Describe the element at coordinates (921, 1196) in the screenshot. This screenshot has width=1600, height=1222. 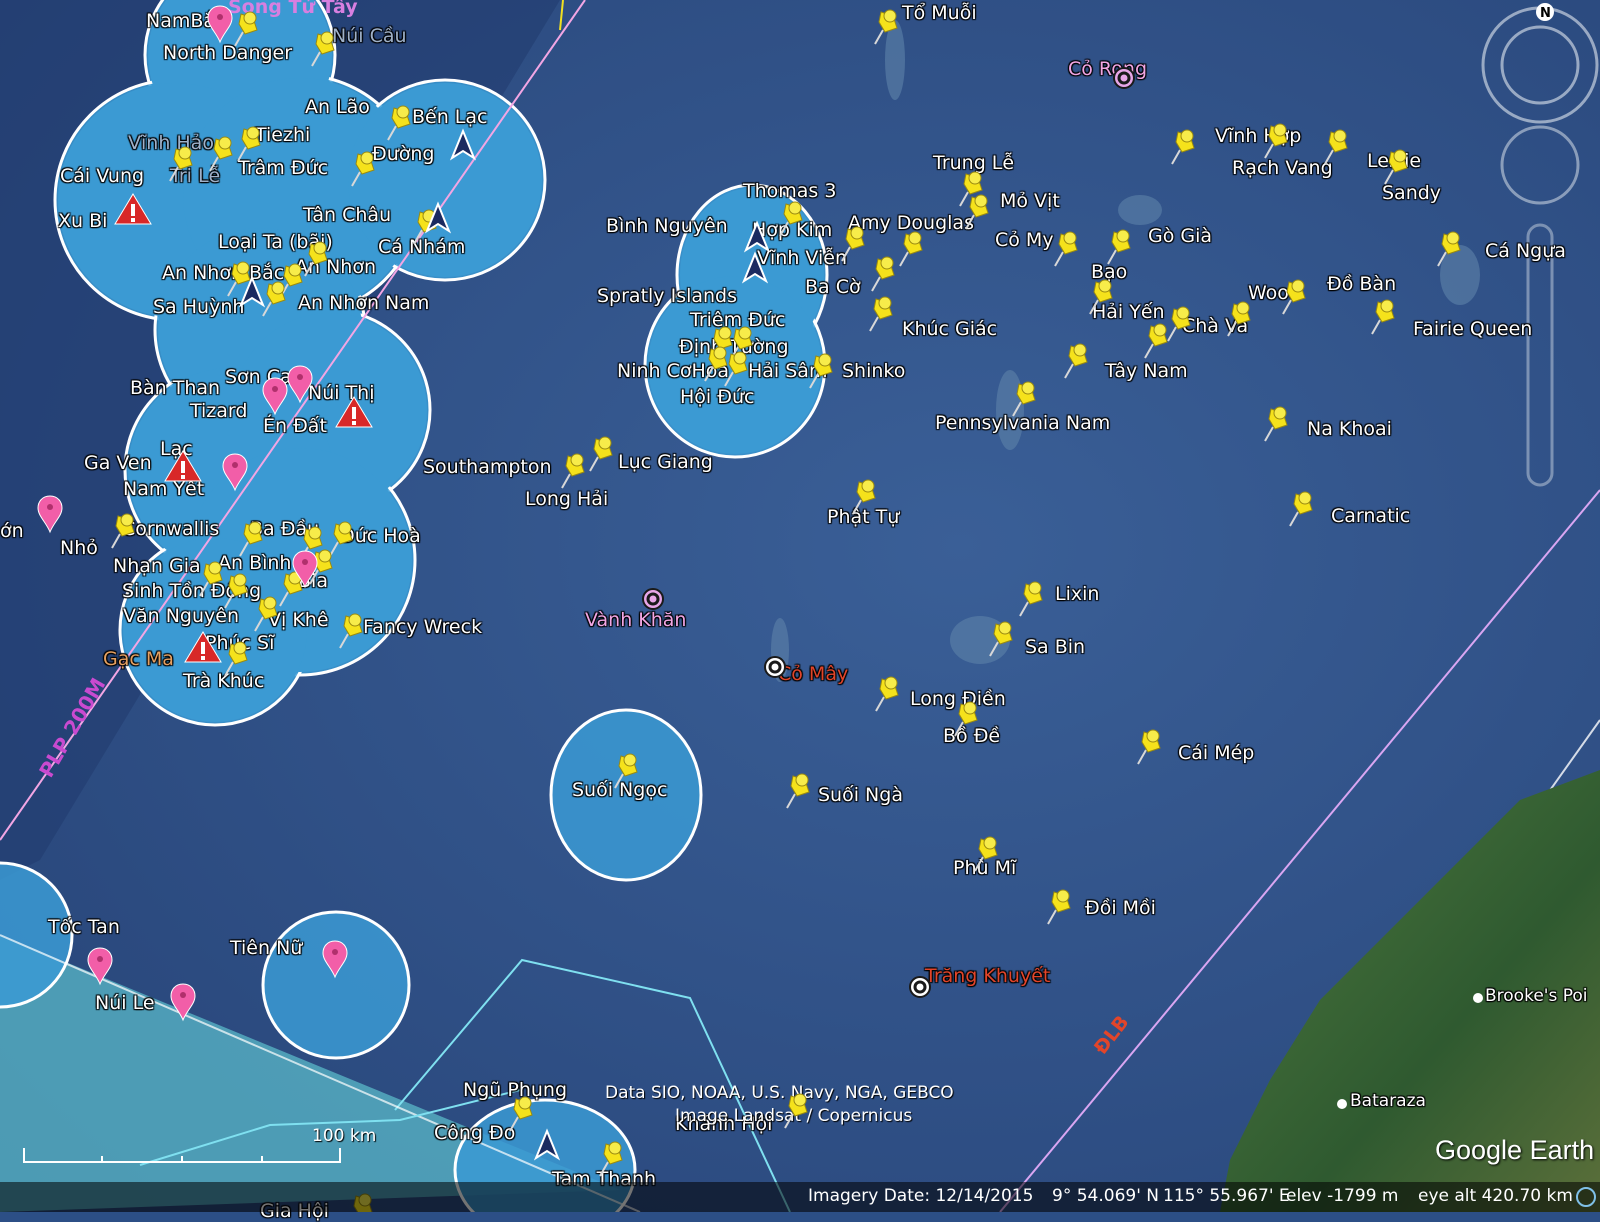
I see `imagery-date: Imagery Date: 12/14/2015` at that location.